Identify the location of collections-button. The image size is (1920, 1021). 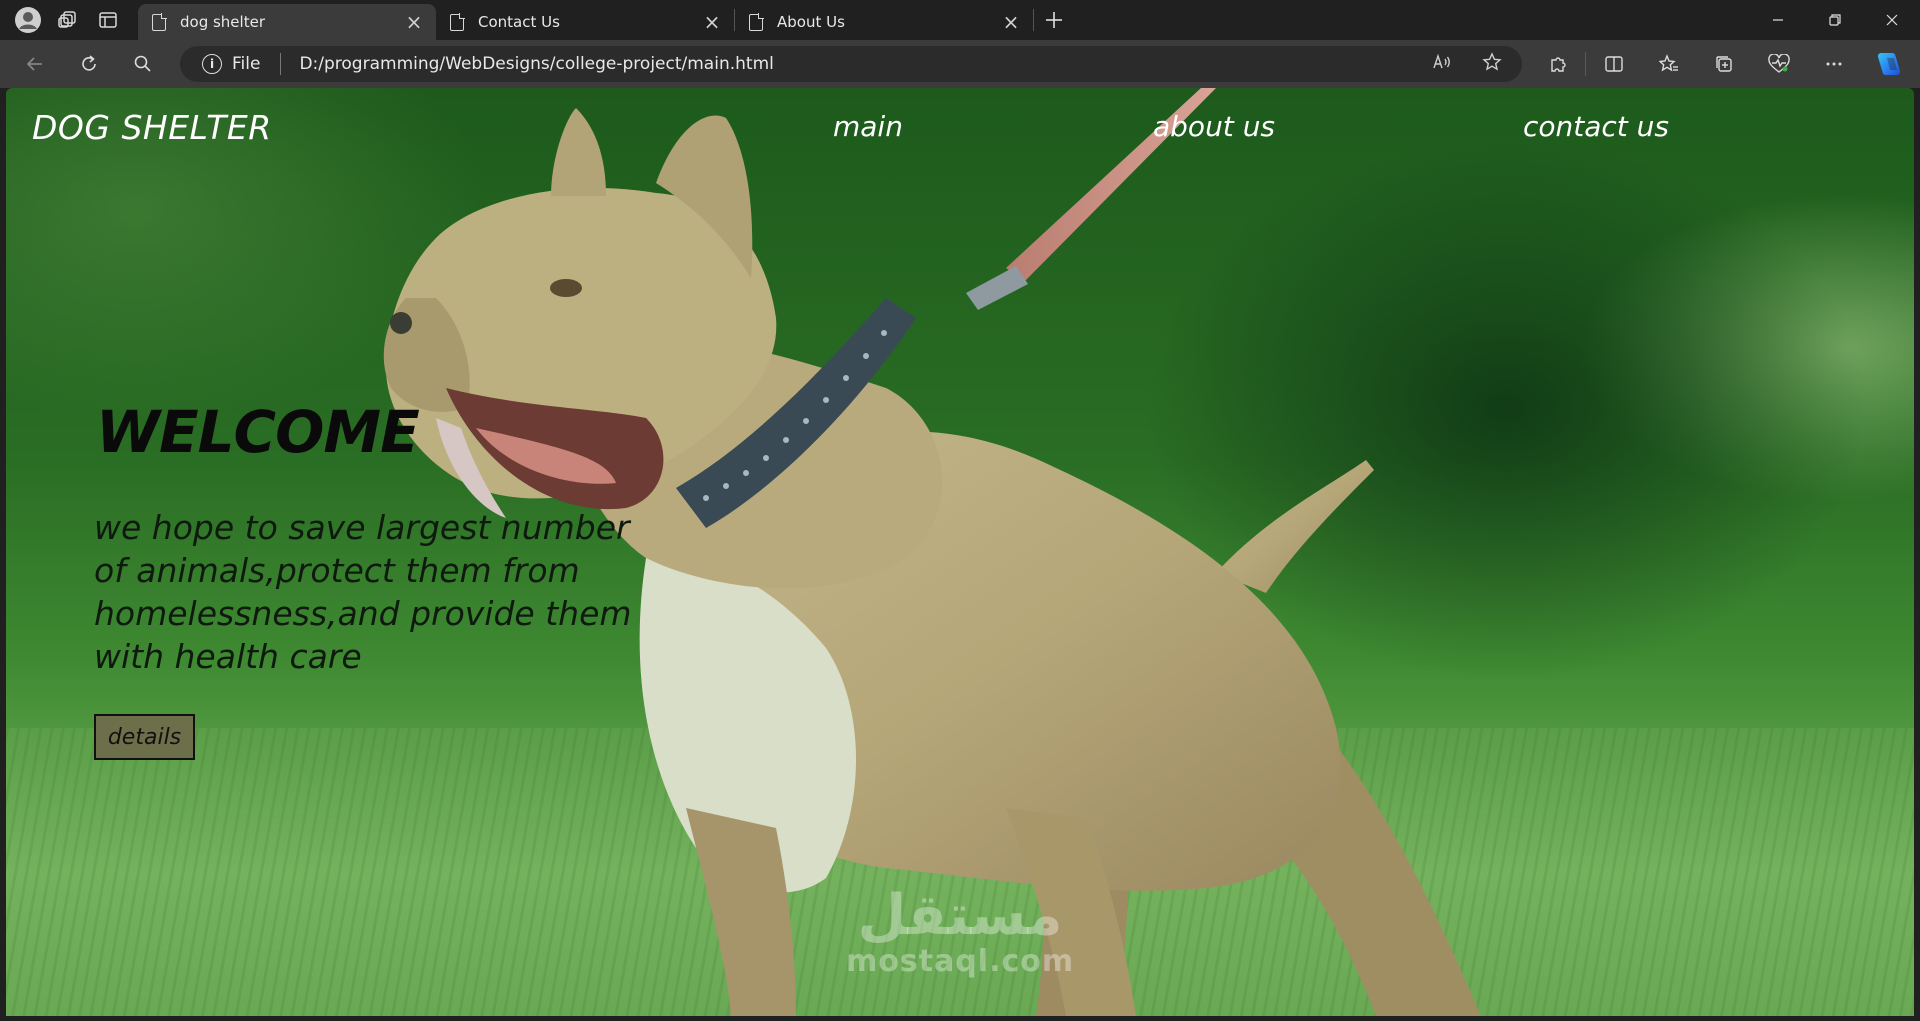
(1723, 64).